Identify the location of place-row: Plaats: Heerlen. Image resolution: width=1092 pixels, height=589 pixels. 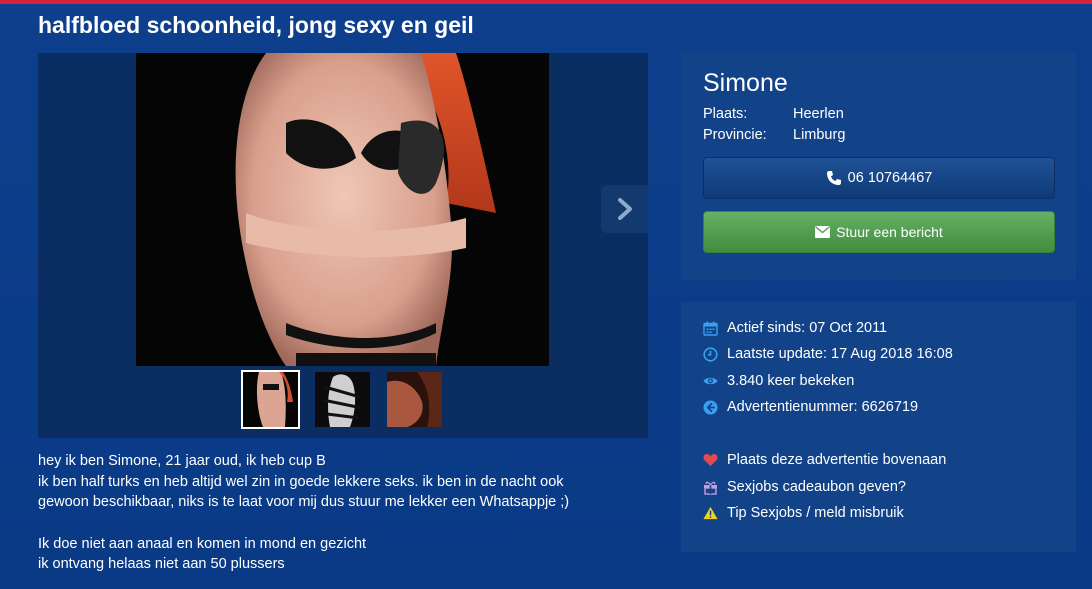
(773, 114).